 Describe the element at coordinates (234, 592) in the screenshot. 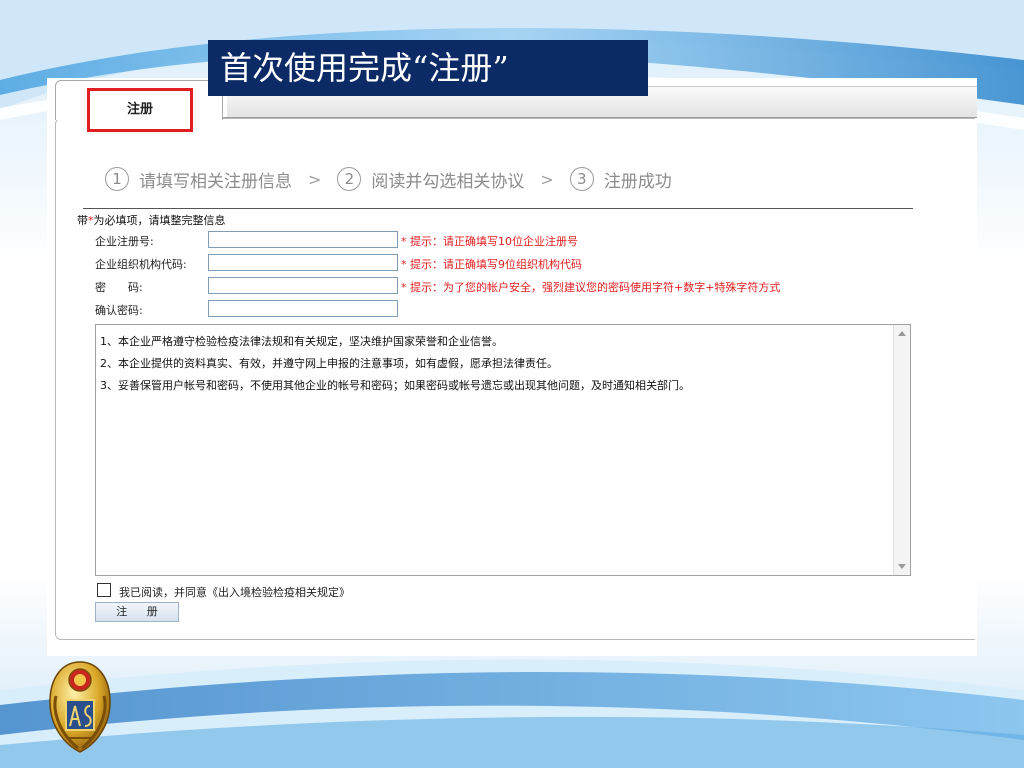

I see `consent-label: 我已阅读，并同意《出入境检验检疫相关规定》` at that location.